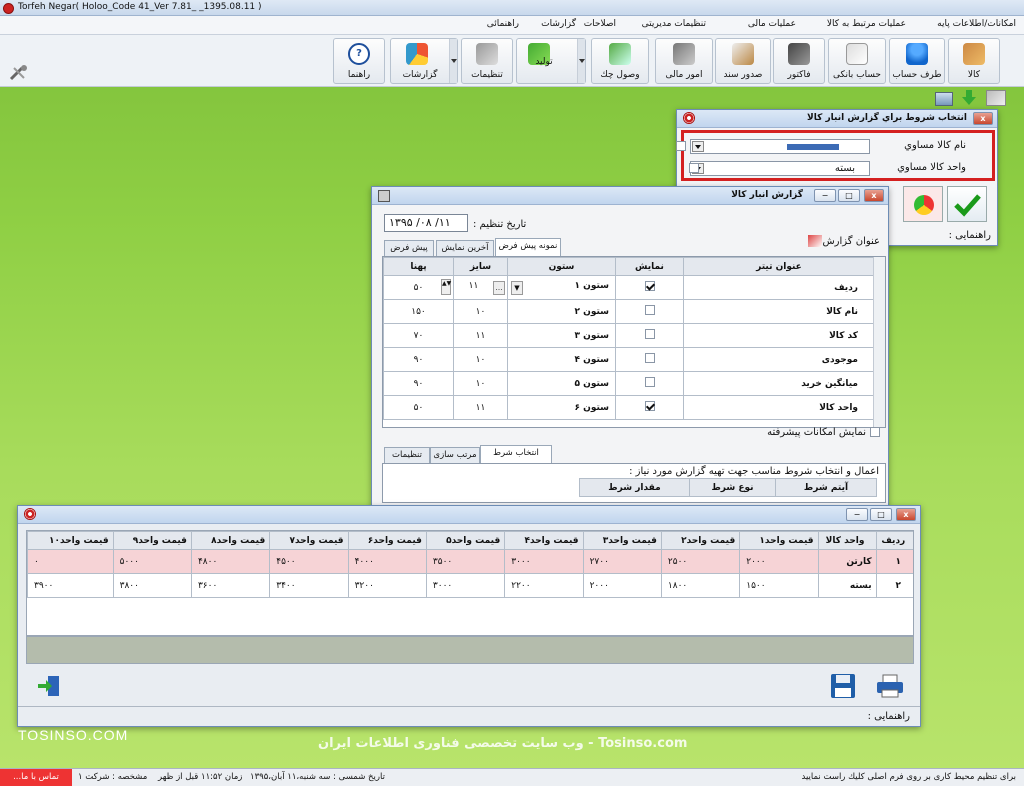 The height and width of the screenshot is (786, 1024). Describe the element at coordinates (799, 61) in the screenshot. I see `invoice-button: فاکتور` at that location.